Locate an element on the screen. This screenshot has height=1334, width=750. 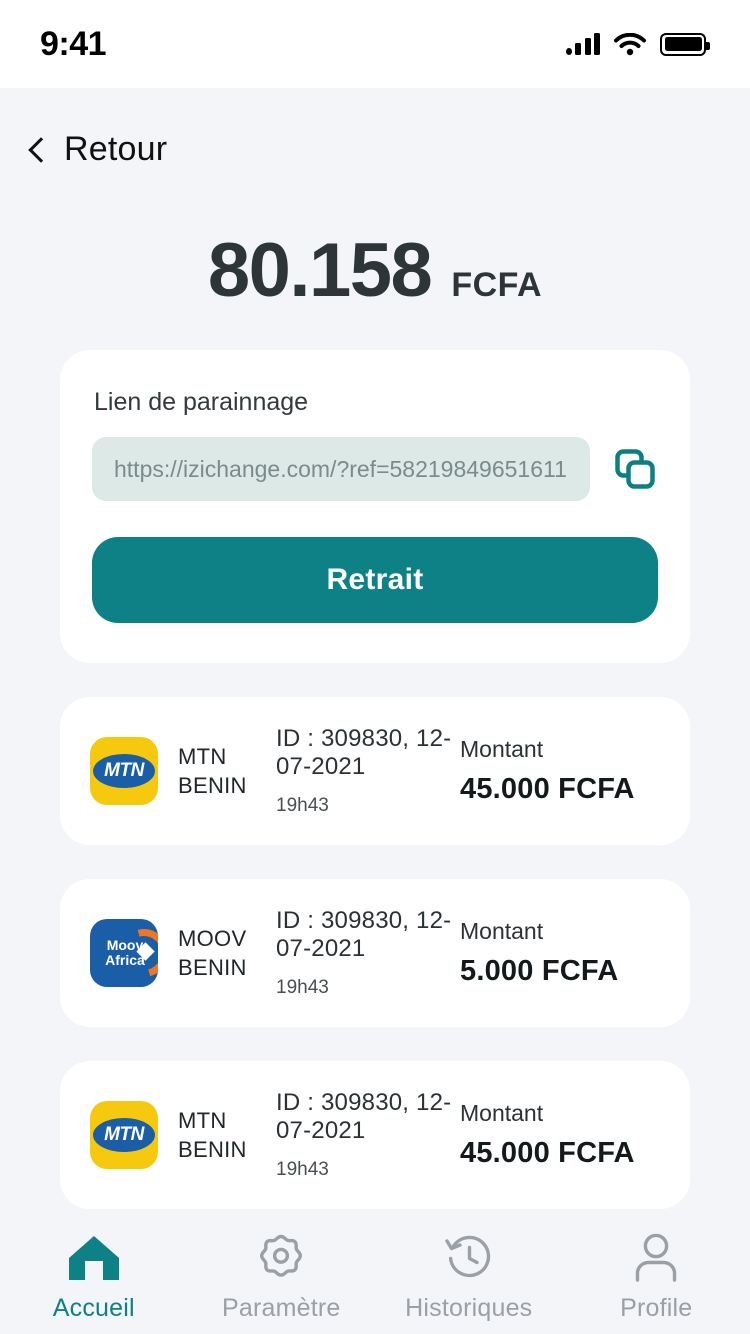
bottom-navigation: Accueil Paramètre Historiques Profile is located at coordinates (375, 1277).